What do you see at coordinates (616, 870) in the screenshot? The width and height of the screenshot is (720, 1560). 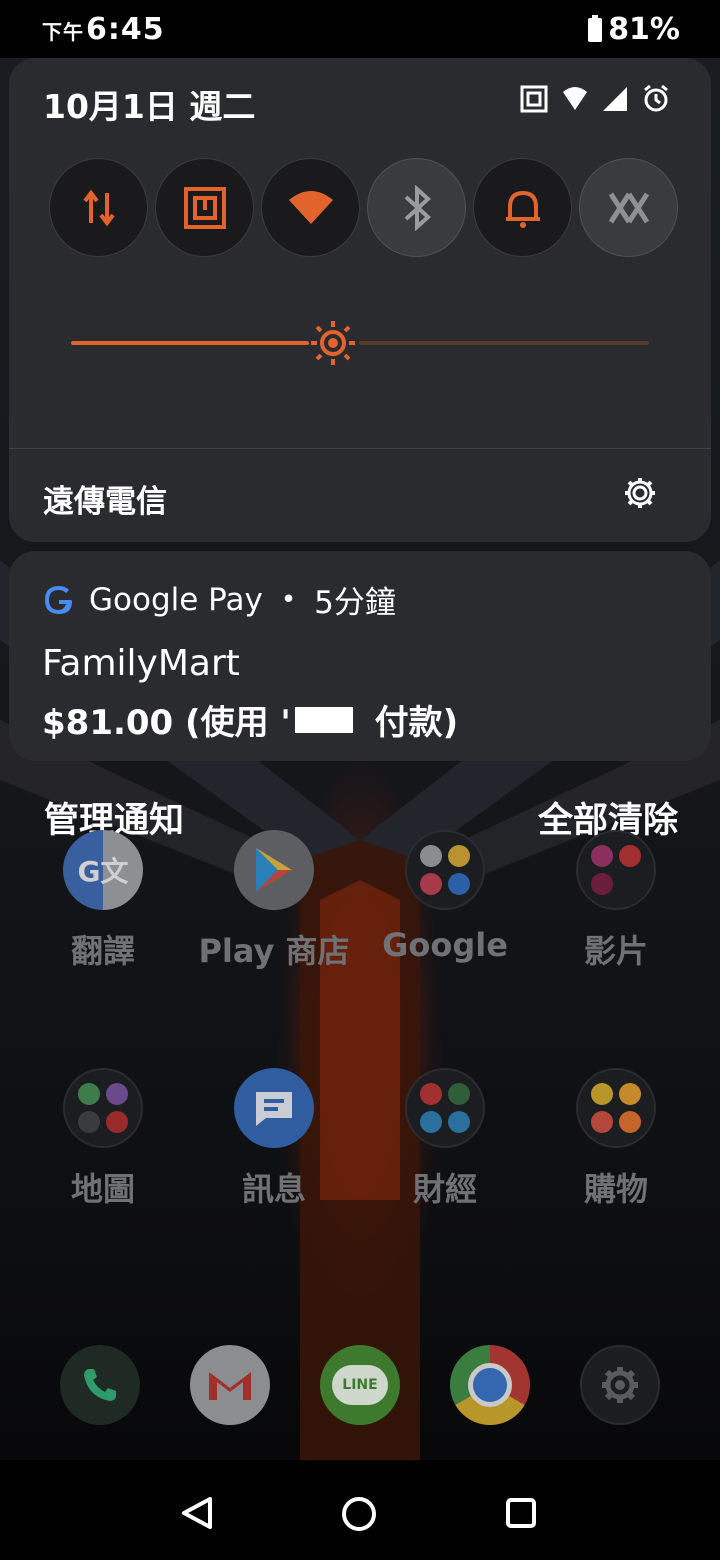 I see `video-folder-icon` at bounding box center [616, 870].